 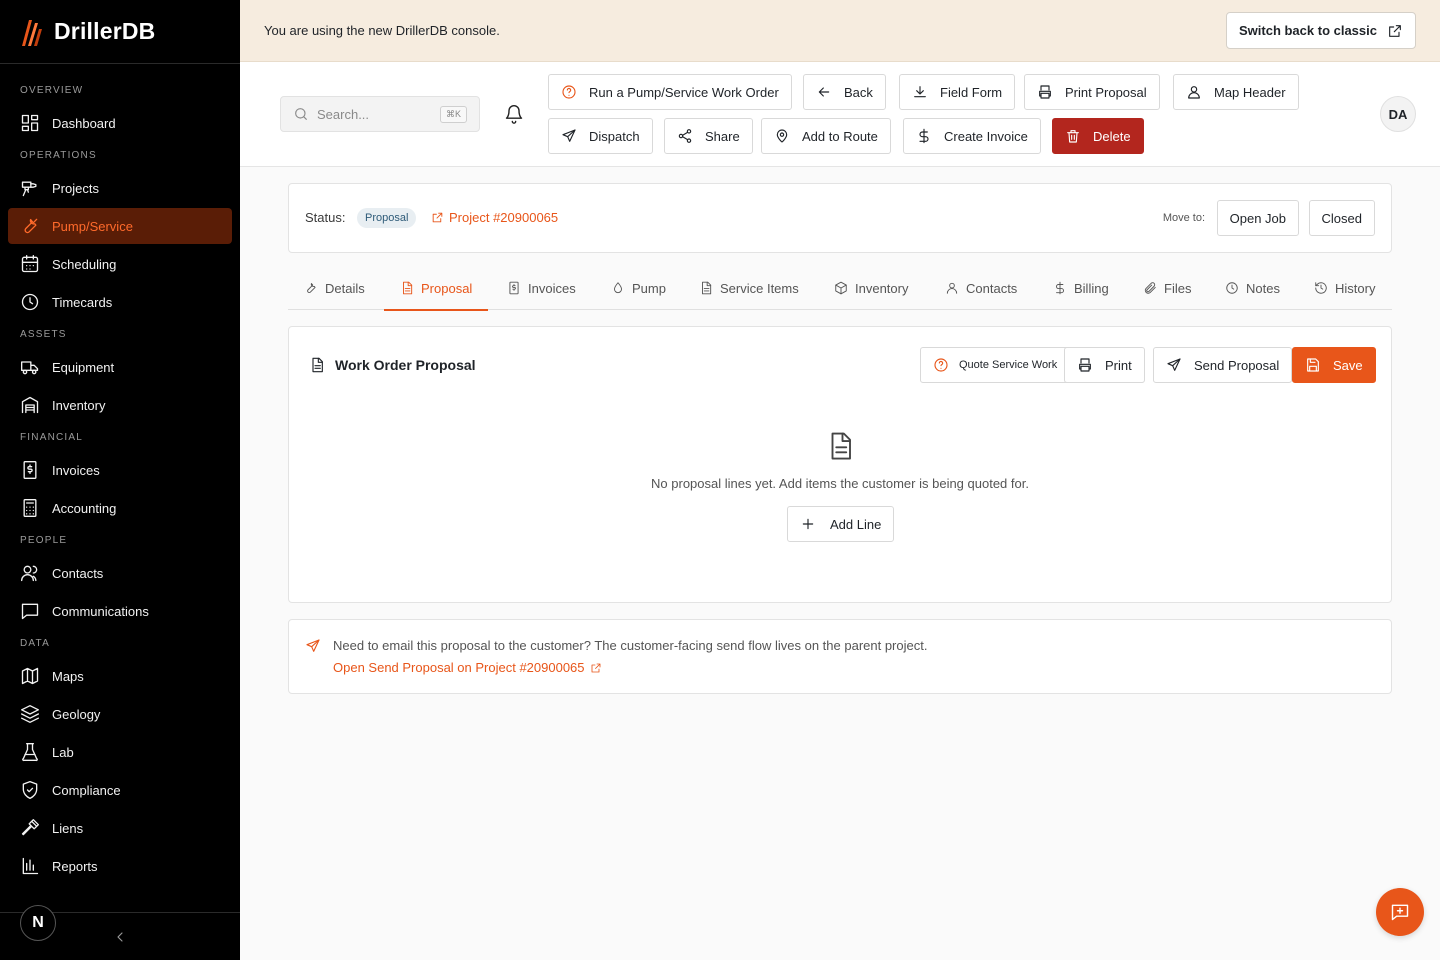 What do you see at coordinates (44, 540) in the screenshot?
I see `nav-section-title: PEOPLE` at bounding box center [44, 540].